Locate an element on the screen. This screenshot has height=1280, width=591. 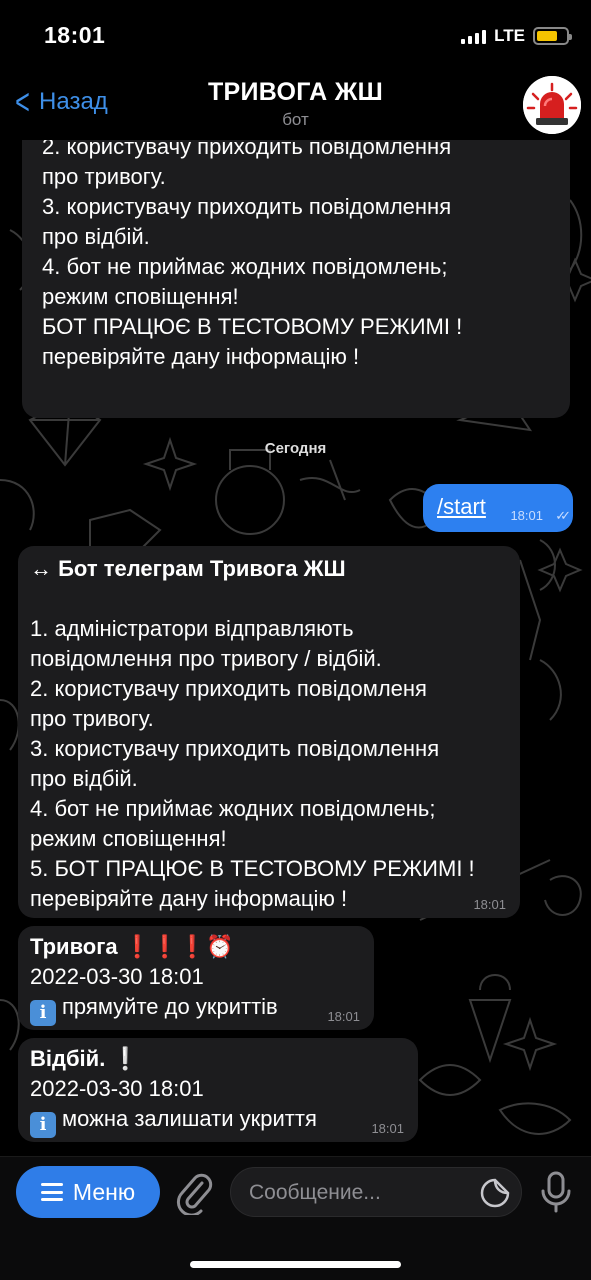
siren-icon is located at coordinates (552, 105).